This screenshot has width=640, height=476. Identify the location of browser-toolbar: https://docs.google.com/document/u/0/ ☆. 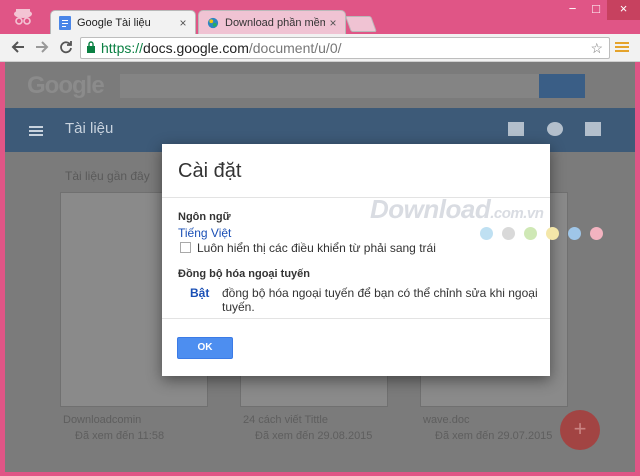
(320, 48).